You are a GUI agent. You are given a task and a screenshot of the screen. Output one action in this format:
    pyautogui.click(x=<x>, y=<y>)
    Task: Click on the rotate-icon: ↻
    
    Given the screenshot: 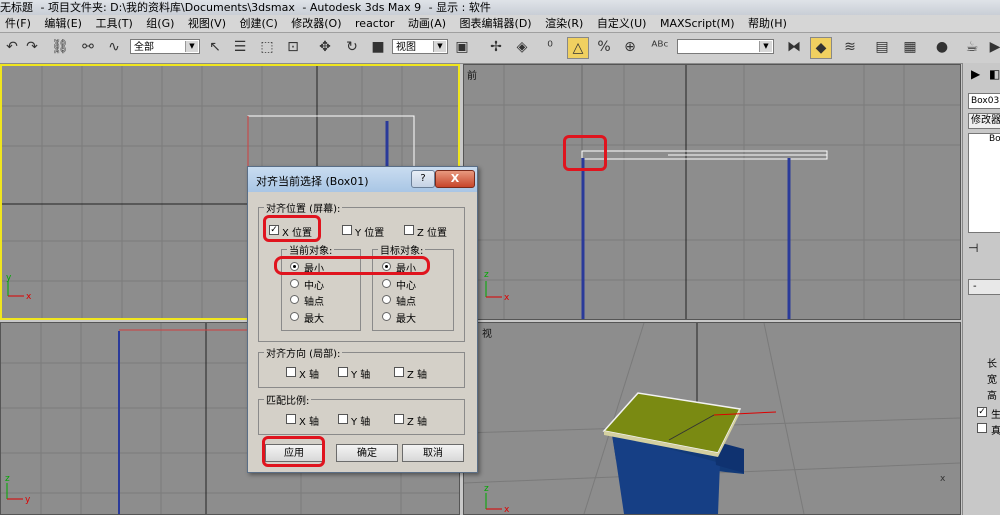 What is the action you would take?
    pyautogui.click(x=352, y=47)
    